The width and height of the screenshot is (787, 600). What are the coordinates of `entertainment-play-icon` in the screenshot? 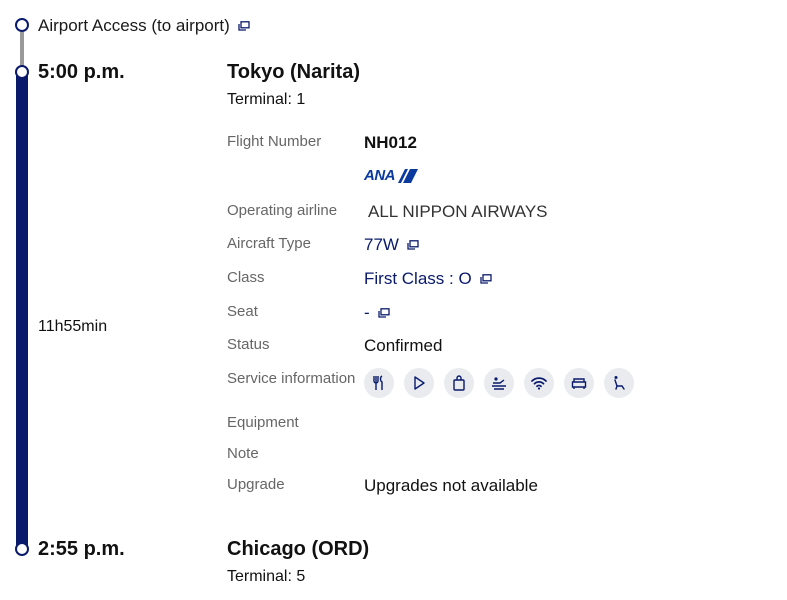 It's located at (419, 383).